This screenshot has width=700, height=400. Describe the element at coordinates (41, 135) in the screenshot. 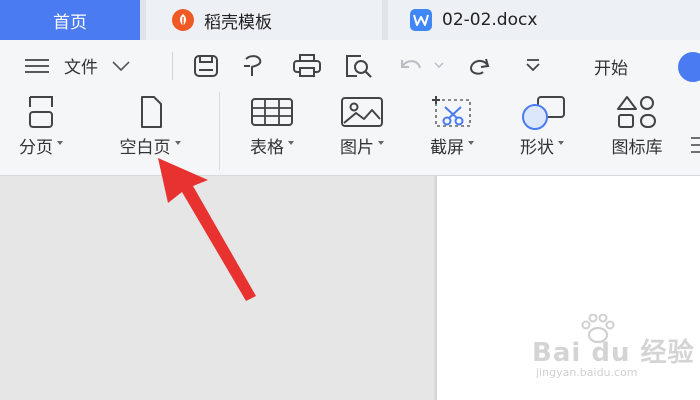

I see `page-break-button: 分页` at that location.